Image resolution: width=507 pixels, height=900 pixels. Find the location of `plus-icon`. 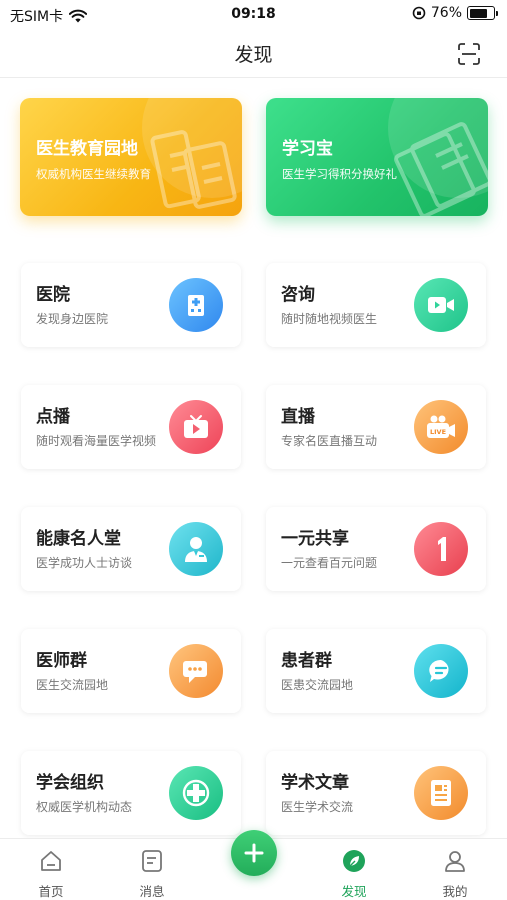

plus-icon is located at coordinates (254, 853).